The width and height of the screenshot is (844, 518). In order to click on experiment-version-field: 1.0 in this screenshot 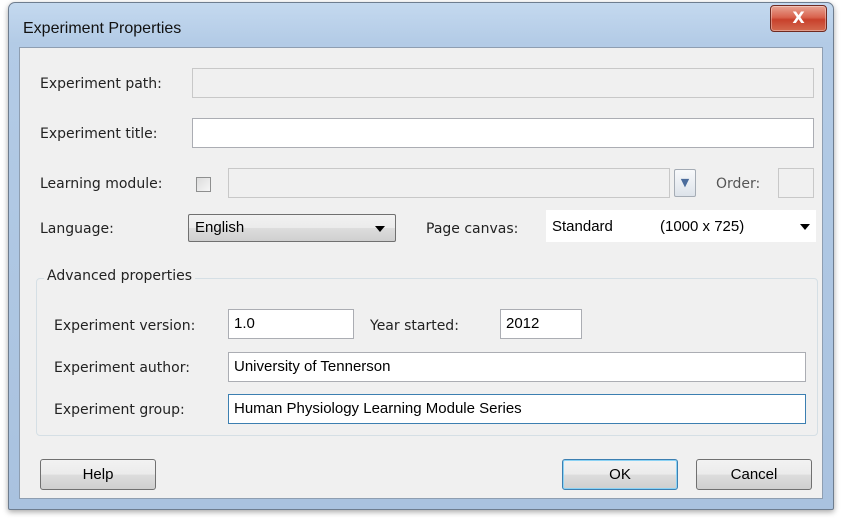, I will do `click(291, 324)`.